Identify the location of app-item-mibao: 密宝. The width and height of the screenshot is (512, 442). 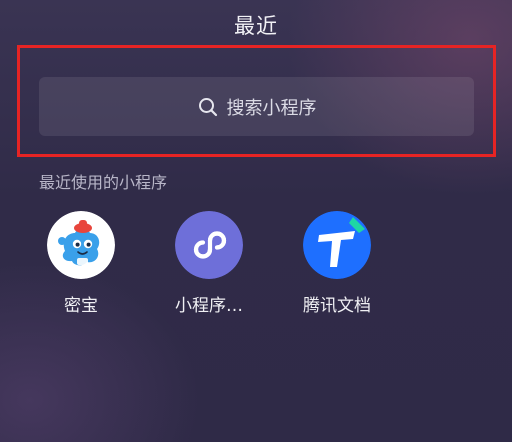
(81, 263).